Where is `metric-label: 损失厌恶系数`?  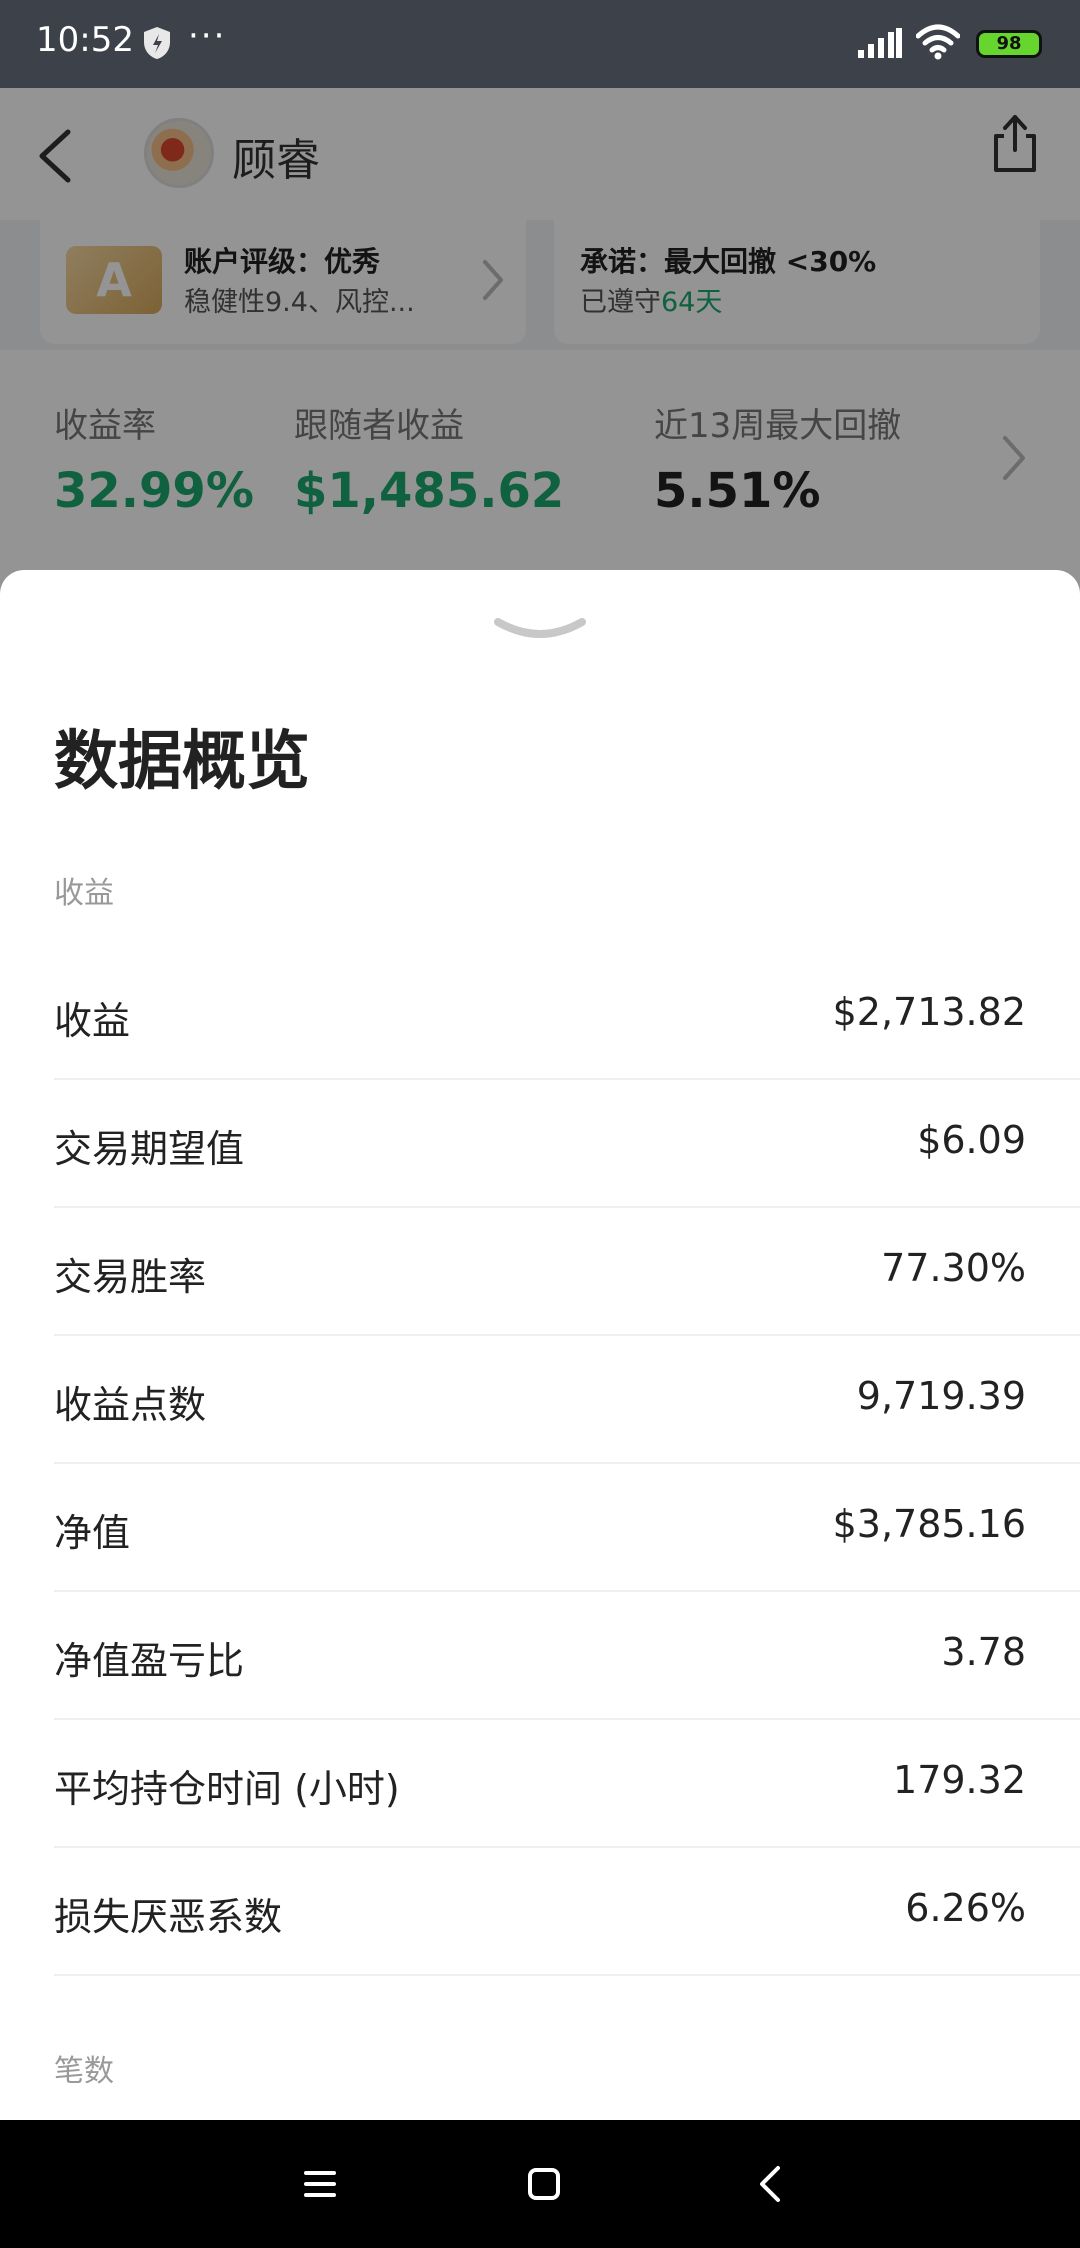
metric-label: 损失厌恶系数 is located at coordinates (168, 1917).